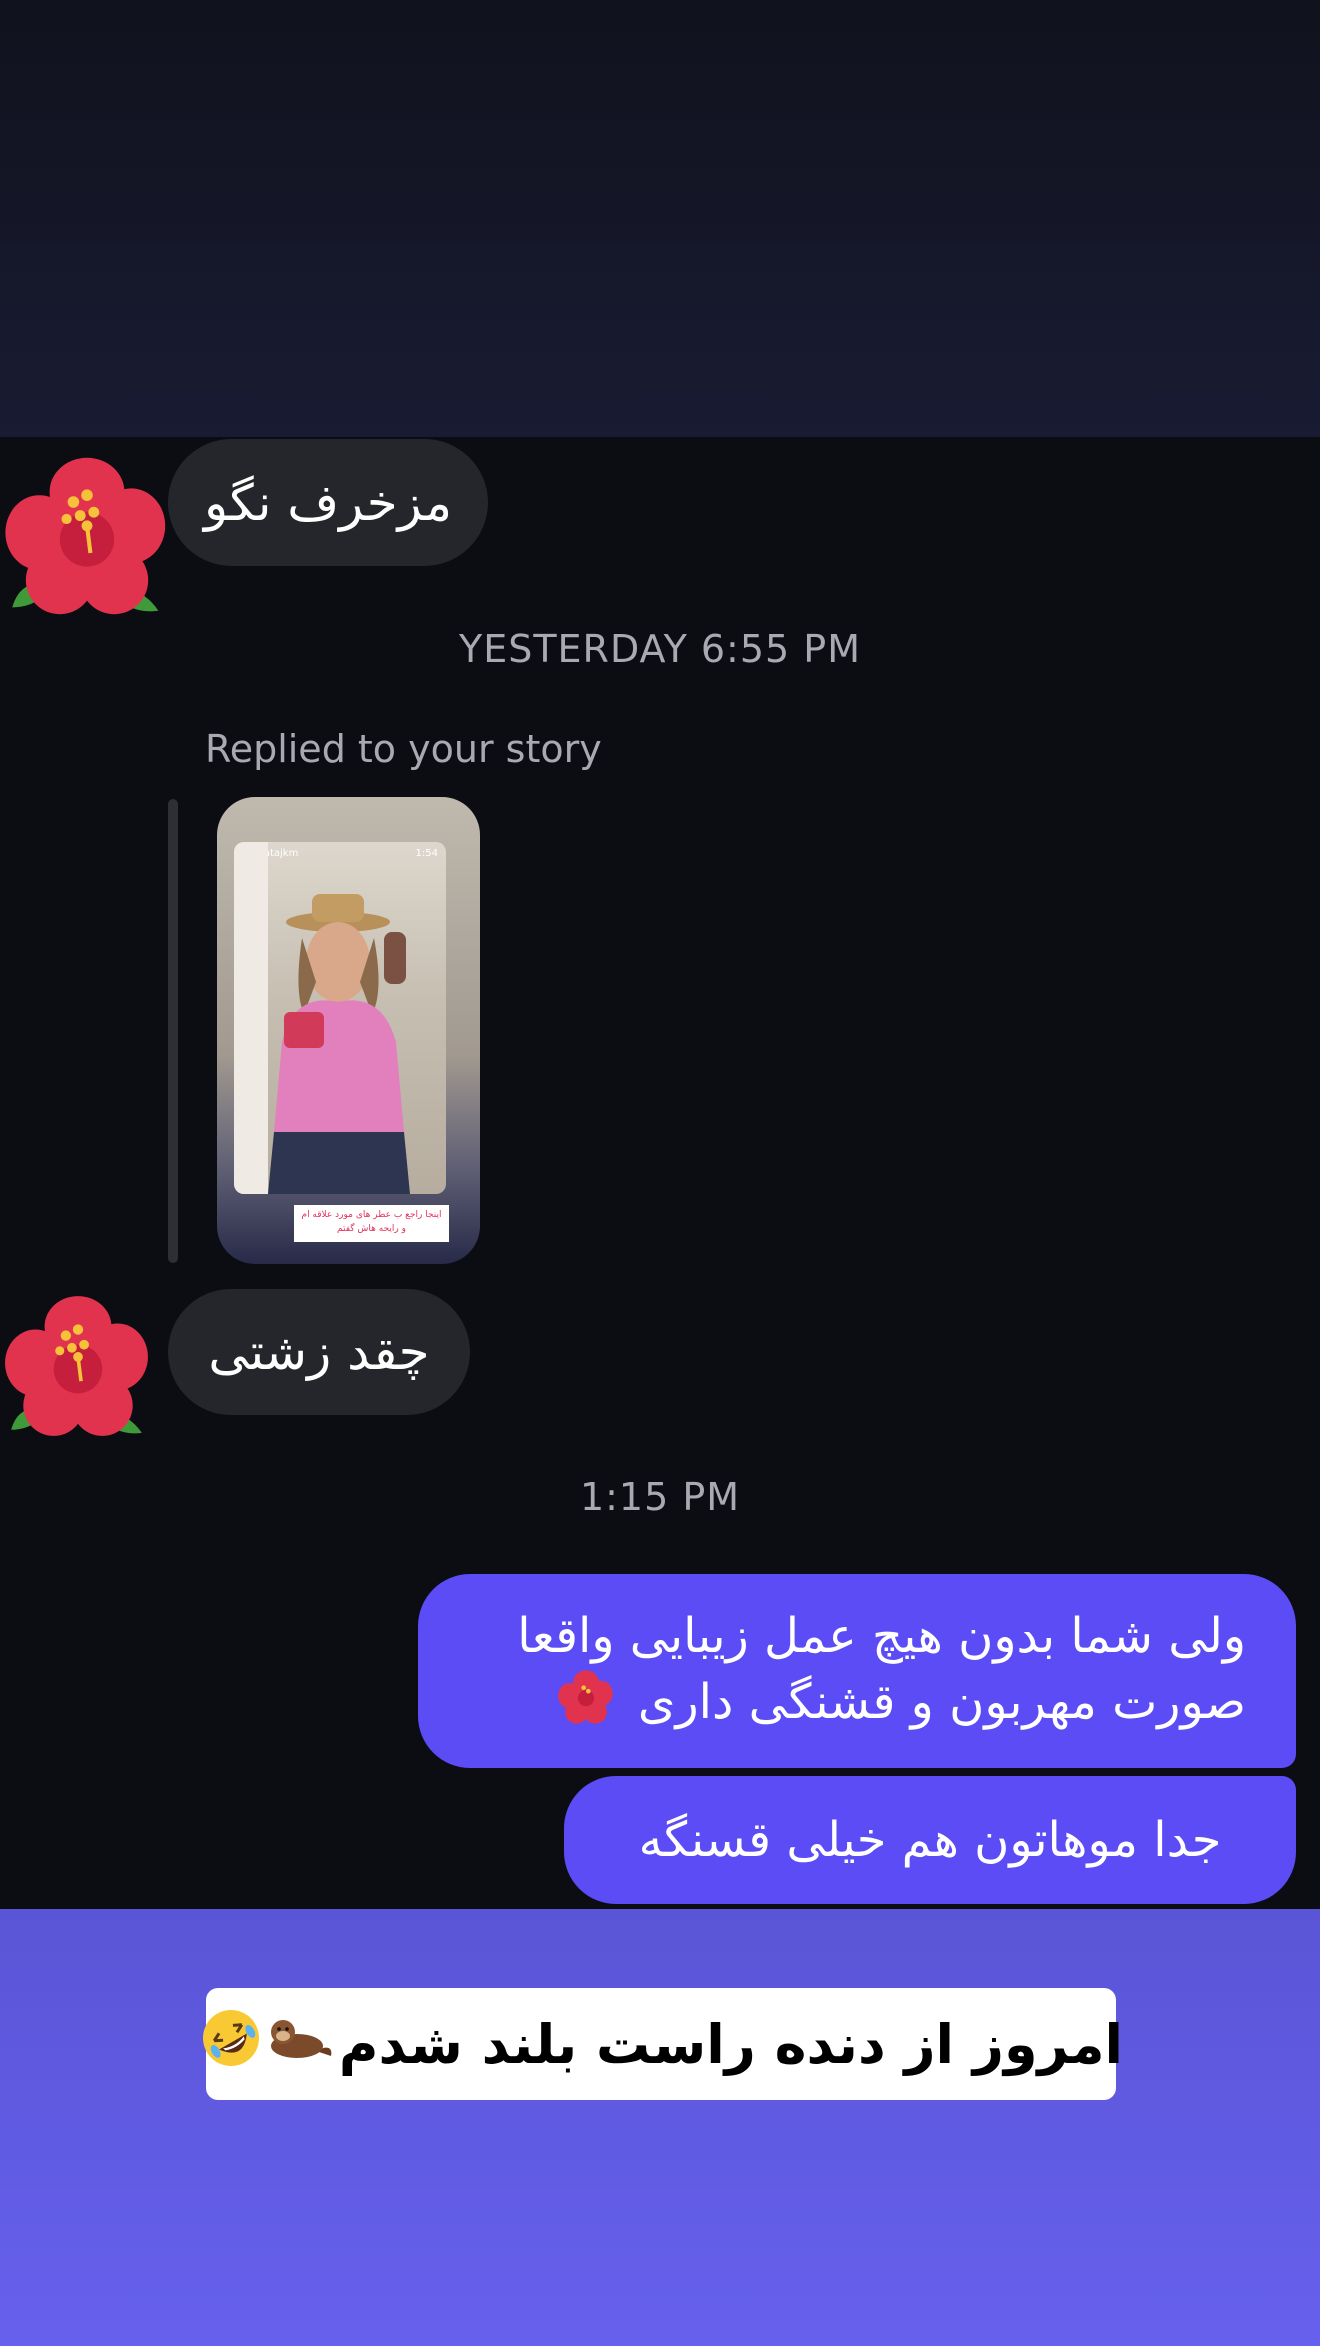  What do you see at coordinates (660, 1497) in the screenshot?
I see `timestamp: 1:15 PM` at bounding box center [660, 1497].